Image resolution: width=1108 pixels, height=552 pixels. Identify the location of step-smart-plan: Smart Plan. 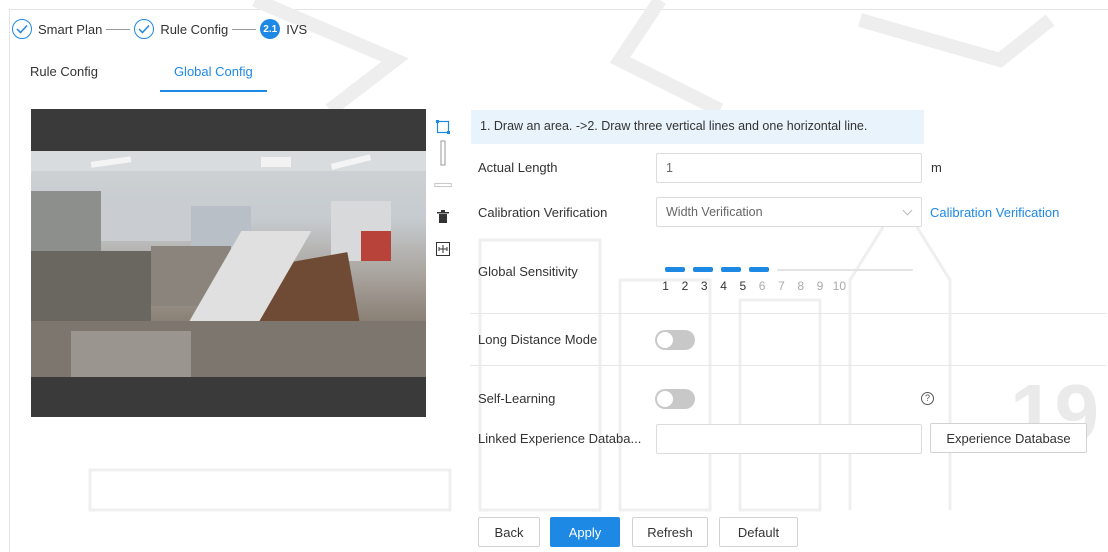
(57, 29).